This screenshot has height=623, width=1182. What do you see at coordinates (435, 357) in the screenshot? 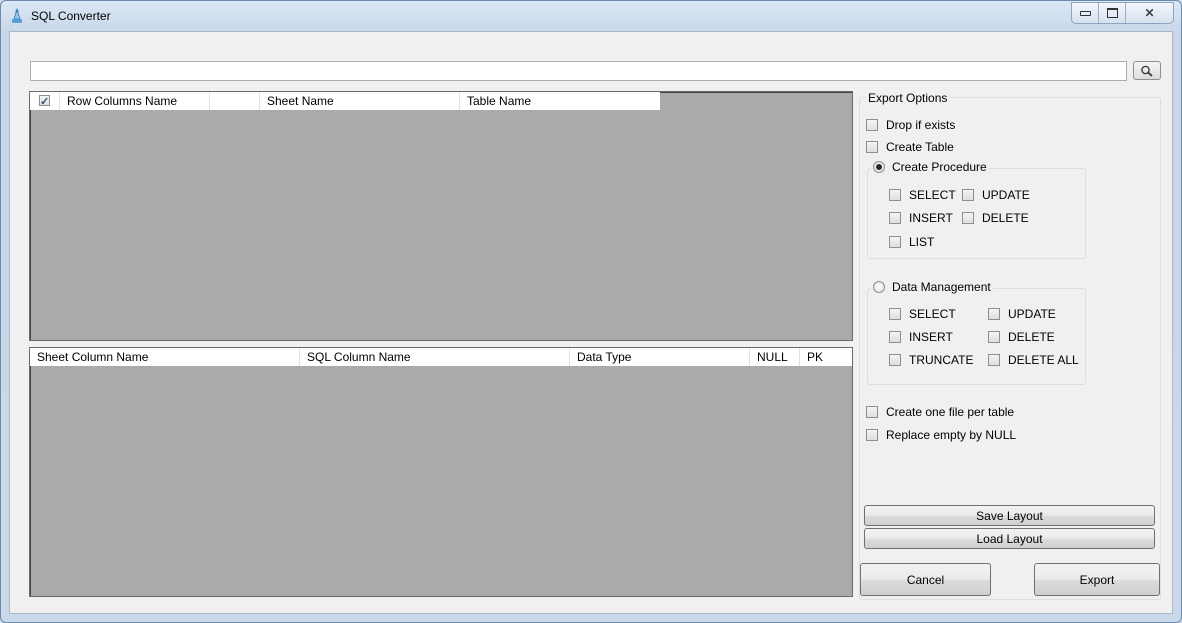
I see `column-header-sql-column-name: SQL Column Name` at bounding box center [435, 357].